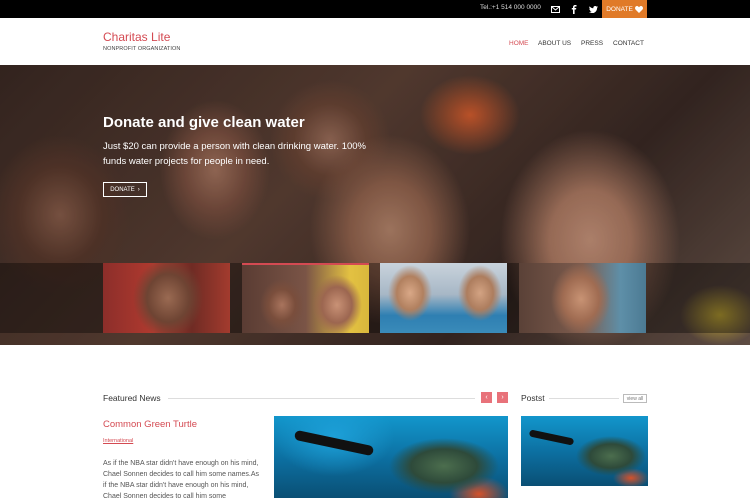 This screenshot has width=750, height=498. I want to click on chevron-left-icon: ‹, so click(486, 397).